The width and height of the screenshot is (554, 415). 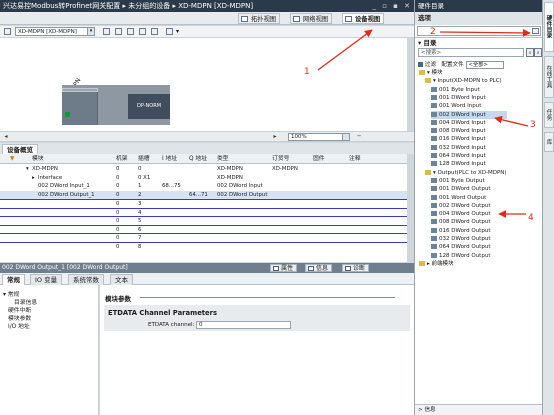 I want to click on annotation-label-3: 3, so click(x=533, y=125).